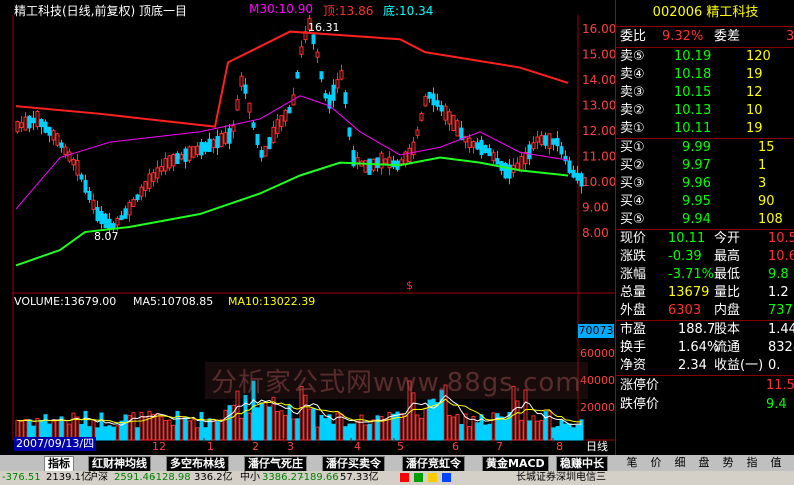 The image size is (794, 485). Describe the element at coordinates (691, 274) in the screenshot. I see `stat-value: -3.71%` at that location.